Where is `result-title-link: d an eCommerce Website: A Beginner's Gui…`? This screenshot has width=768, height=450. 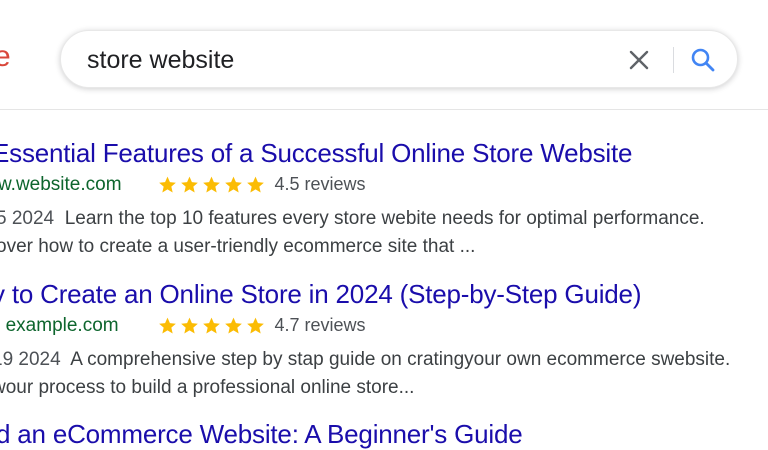 result-title-link: d an eCommerce Website: A Beginner's Gui… is located at coordinates (261, 434).